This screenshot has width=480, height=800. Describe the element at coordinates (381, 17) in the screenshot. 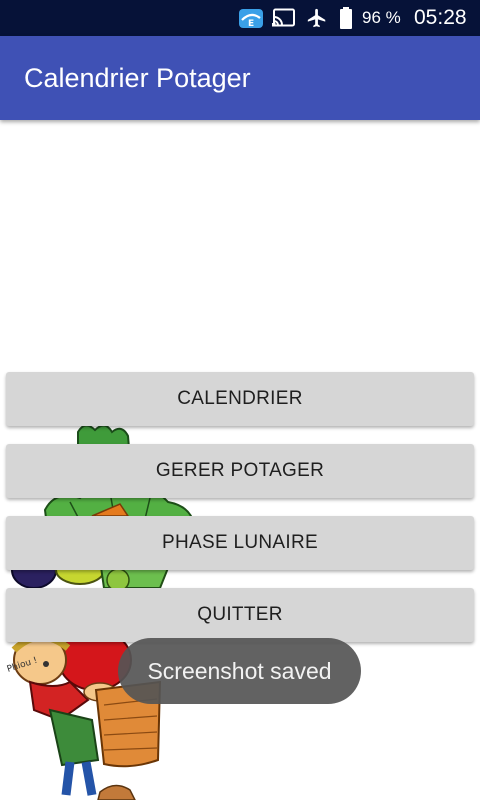

I see `battery-percent: 96 %` at that location.